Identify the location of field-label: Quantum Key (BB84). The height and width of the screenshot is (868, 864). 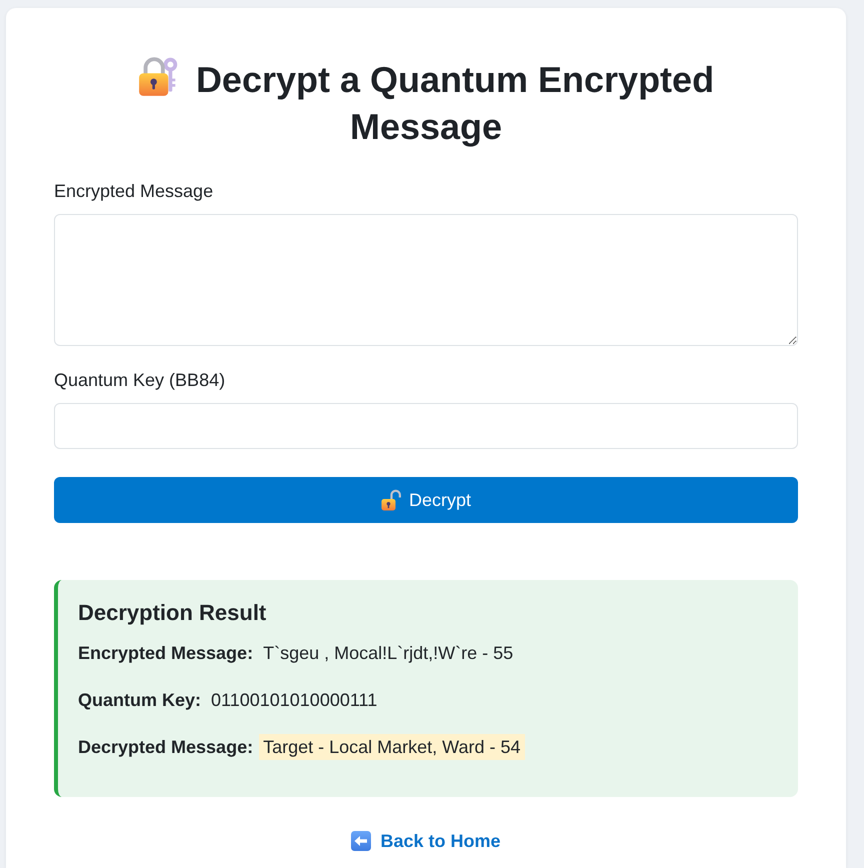
(140, 380).